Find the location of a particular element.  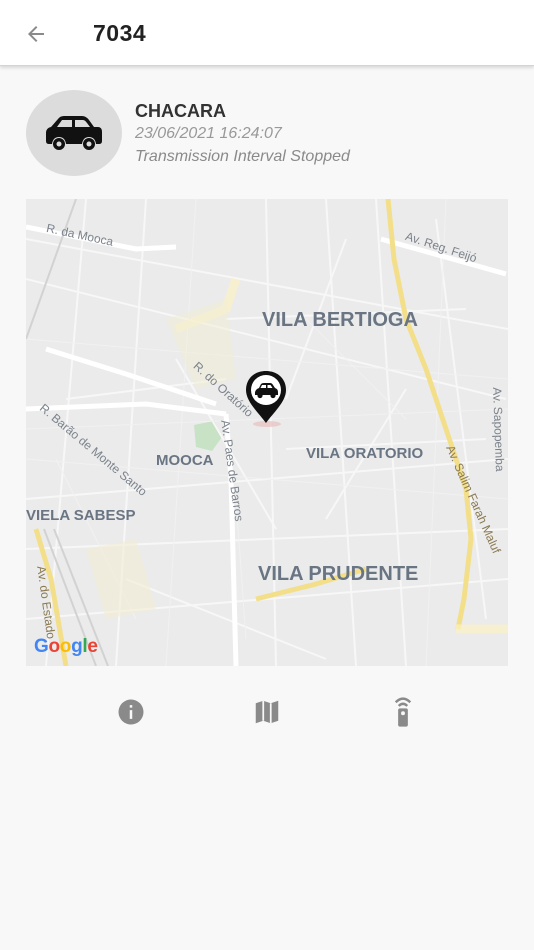

vehicle-name: CHACARA is located at coordinates (180, 111).